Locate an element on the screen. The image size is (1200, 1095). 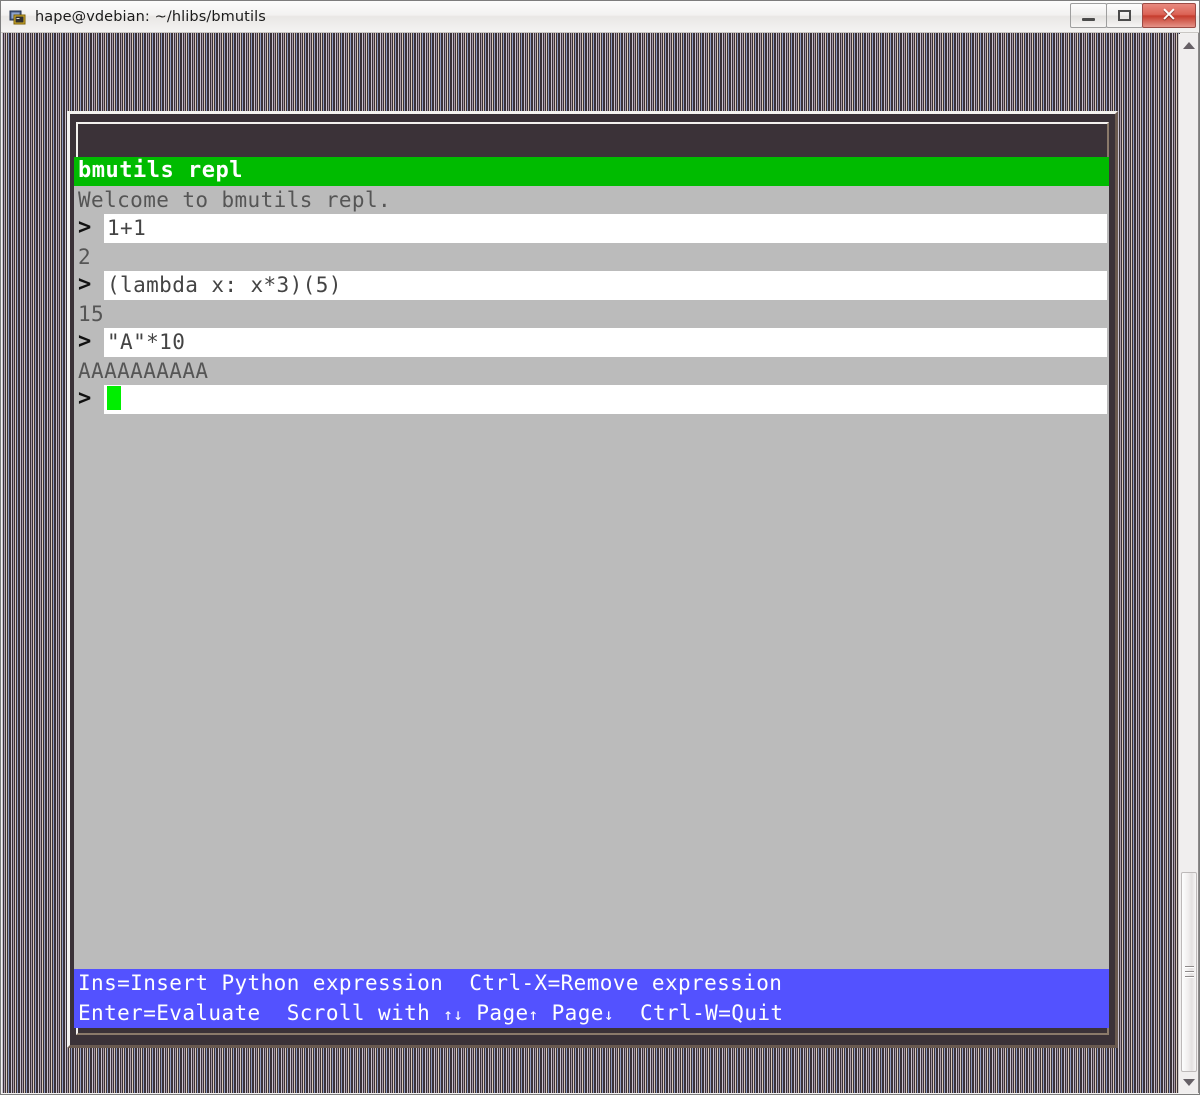
scrollbar-grip-icon is located at coordinates (1189, 972).